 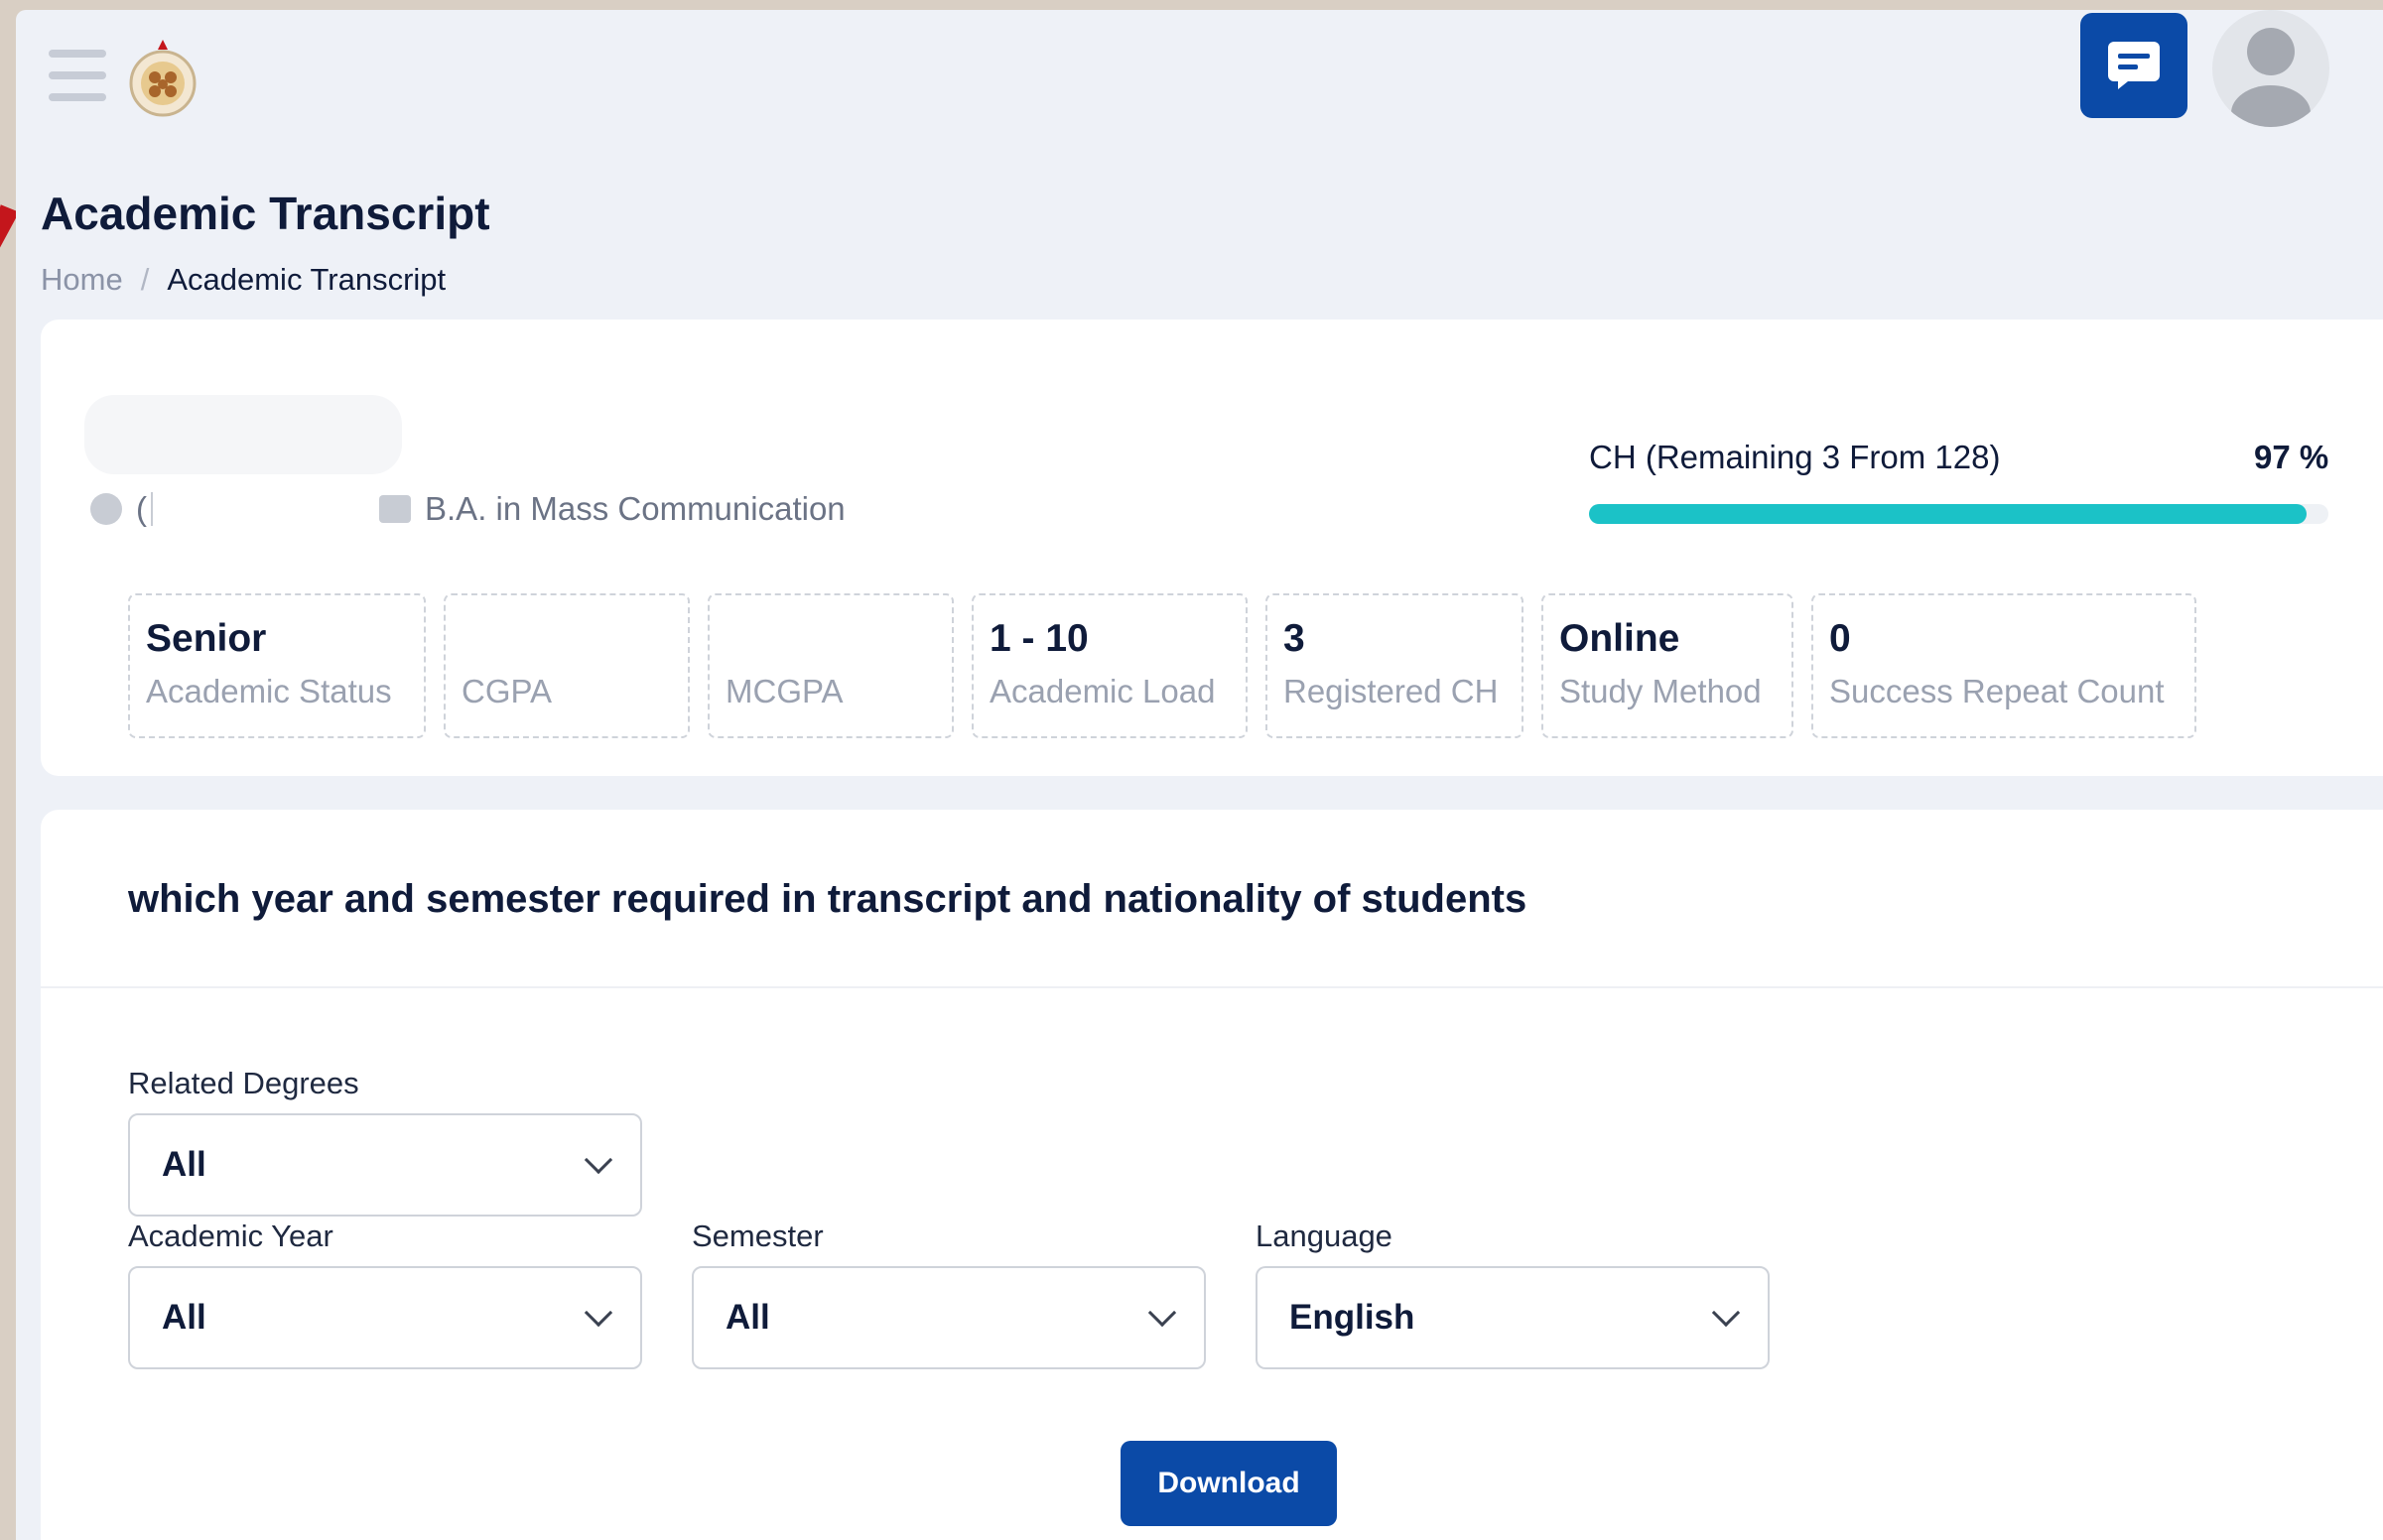 What do you see at coordinates (1948, 514) in the screenshot?
I see `progress-fill` at bounding box center [1948, 514].